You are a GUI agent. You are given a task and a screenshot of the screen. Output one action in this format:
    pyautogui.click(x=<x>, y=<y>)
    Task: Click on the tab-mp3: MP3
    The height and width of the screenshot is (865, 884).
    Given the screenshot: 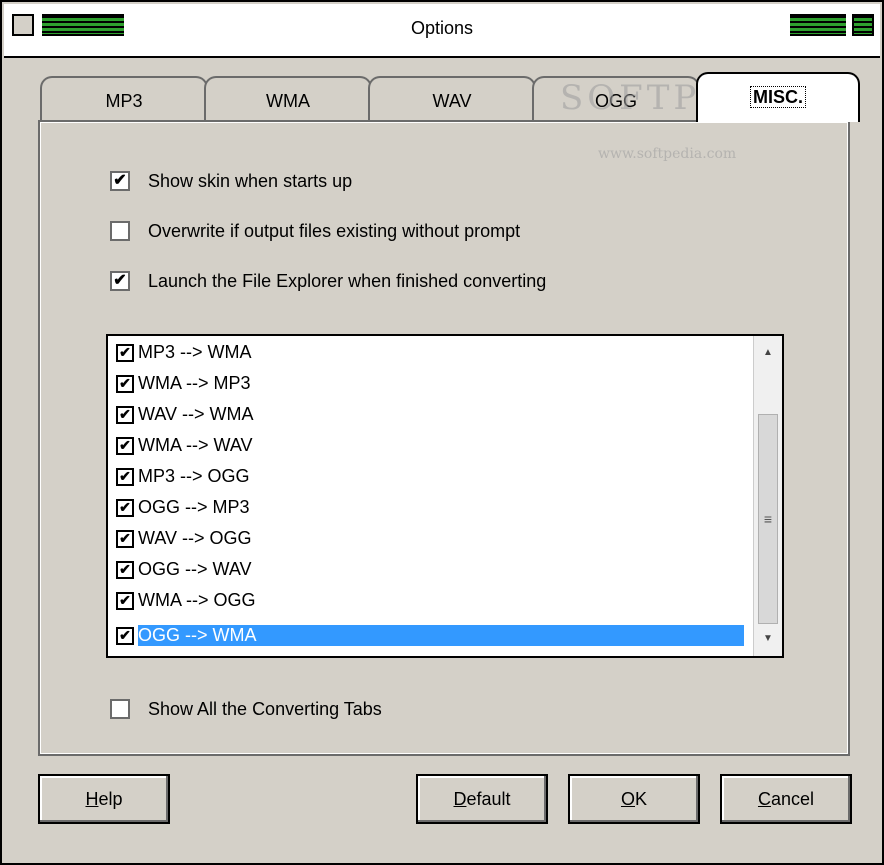 What is the action you would take?
    pyautogui.click(x=124, y=99)
    